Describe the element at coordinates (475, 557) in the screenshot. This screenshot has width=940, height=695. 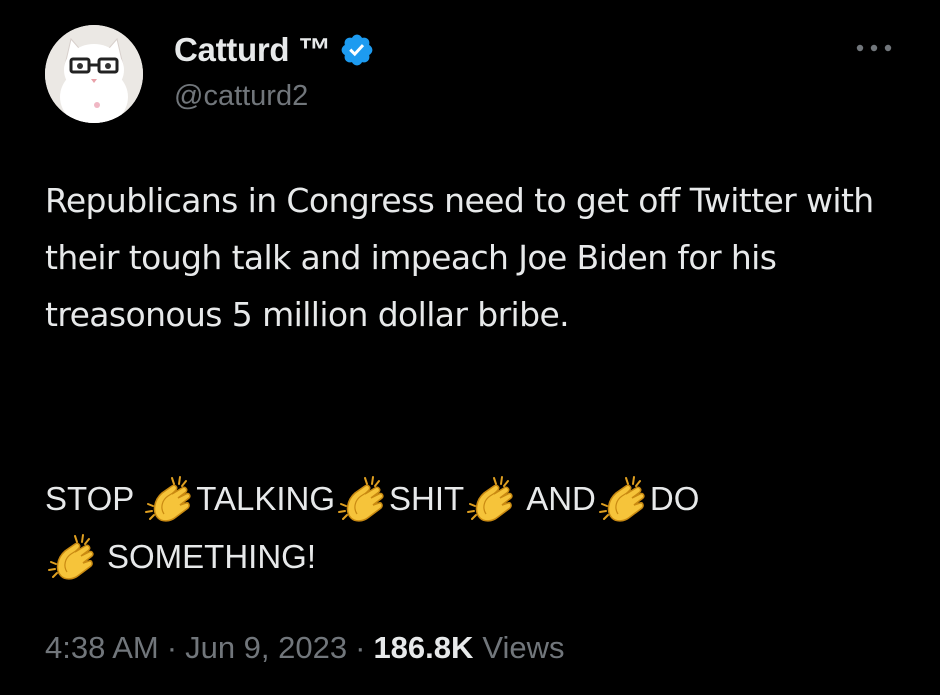
I see `shout-line-2: SOMETHING!` at that location.